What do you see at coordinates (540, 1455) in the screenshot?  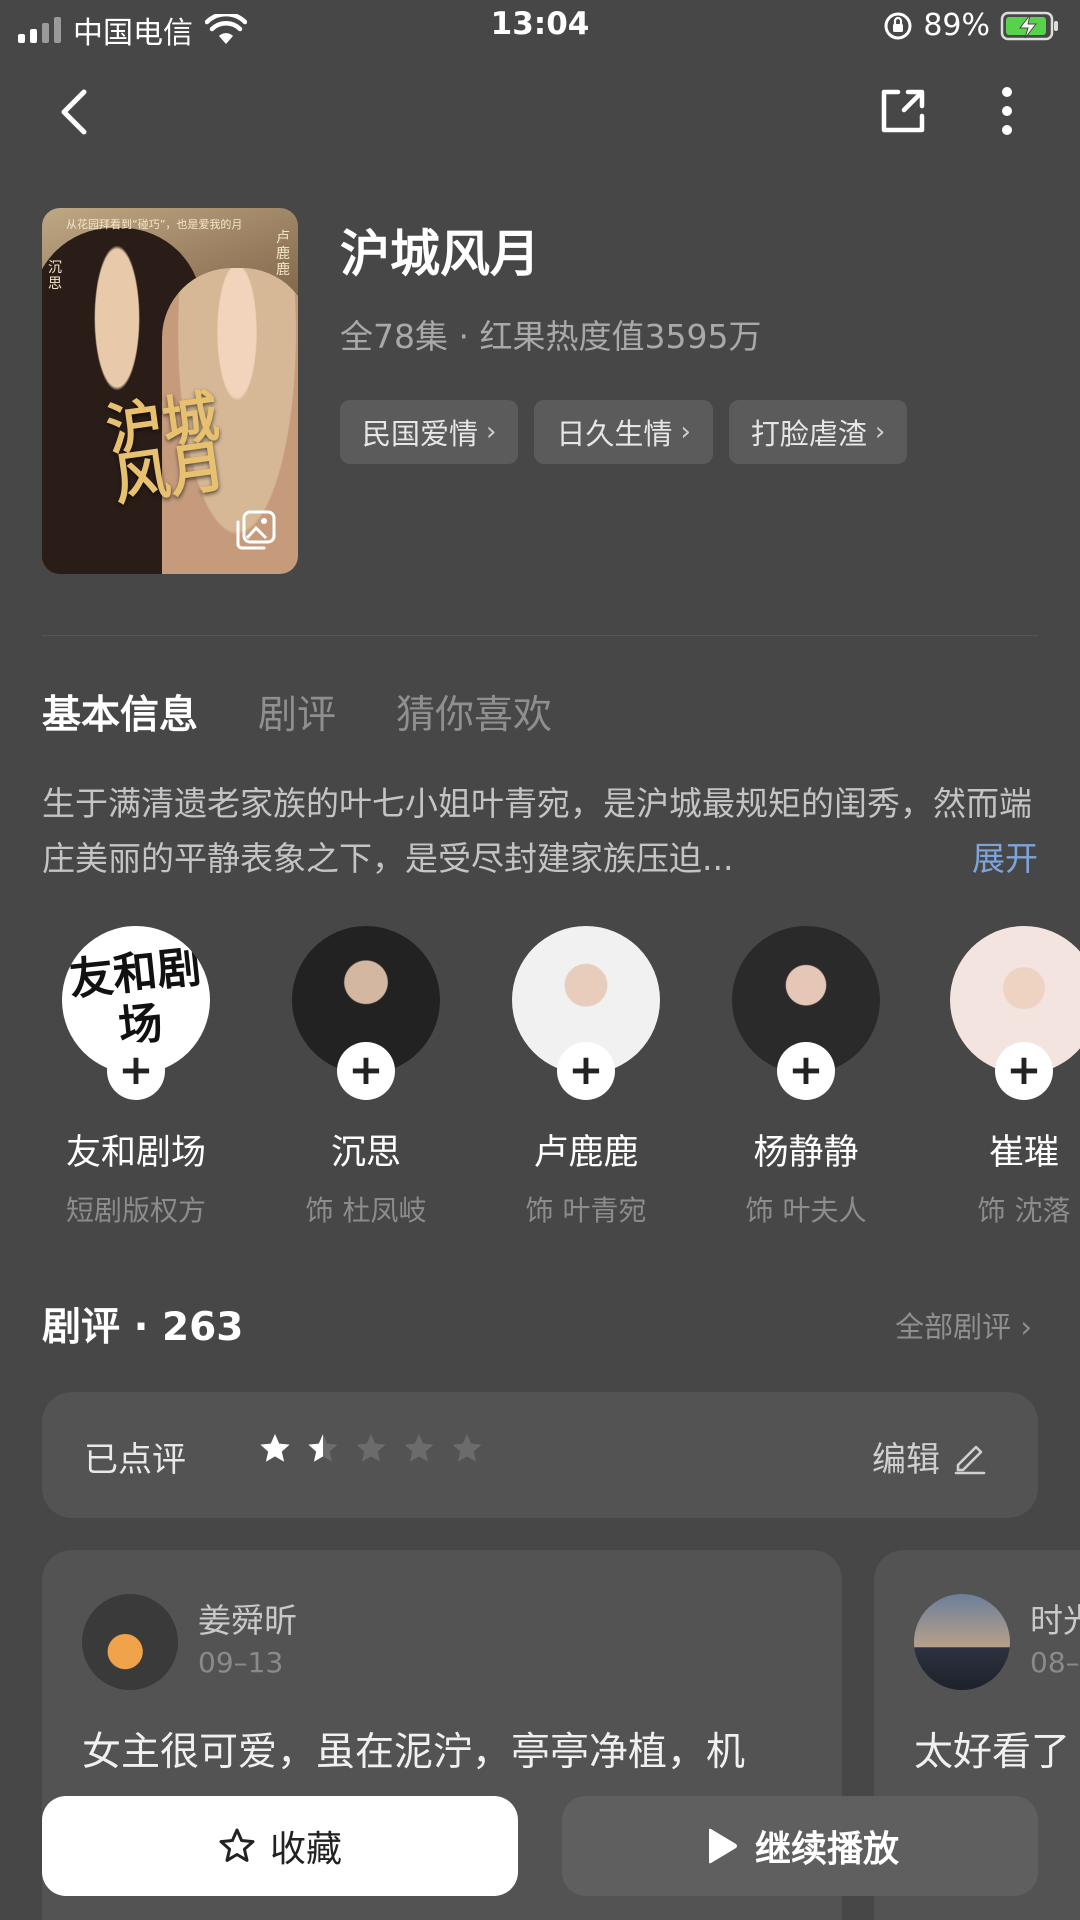 I see `my-rating-bar: 已点评 编辑` at bounding box center [540, 1455].